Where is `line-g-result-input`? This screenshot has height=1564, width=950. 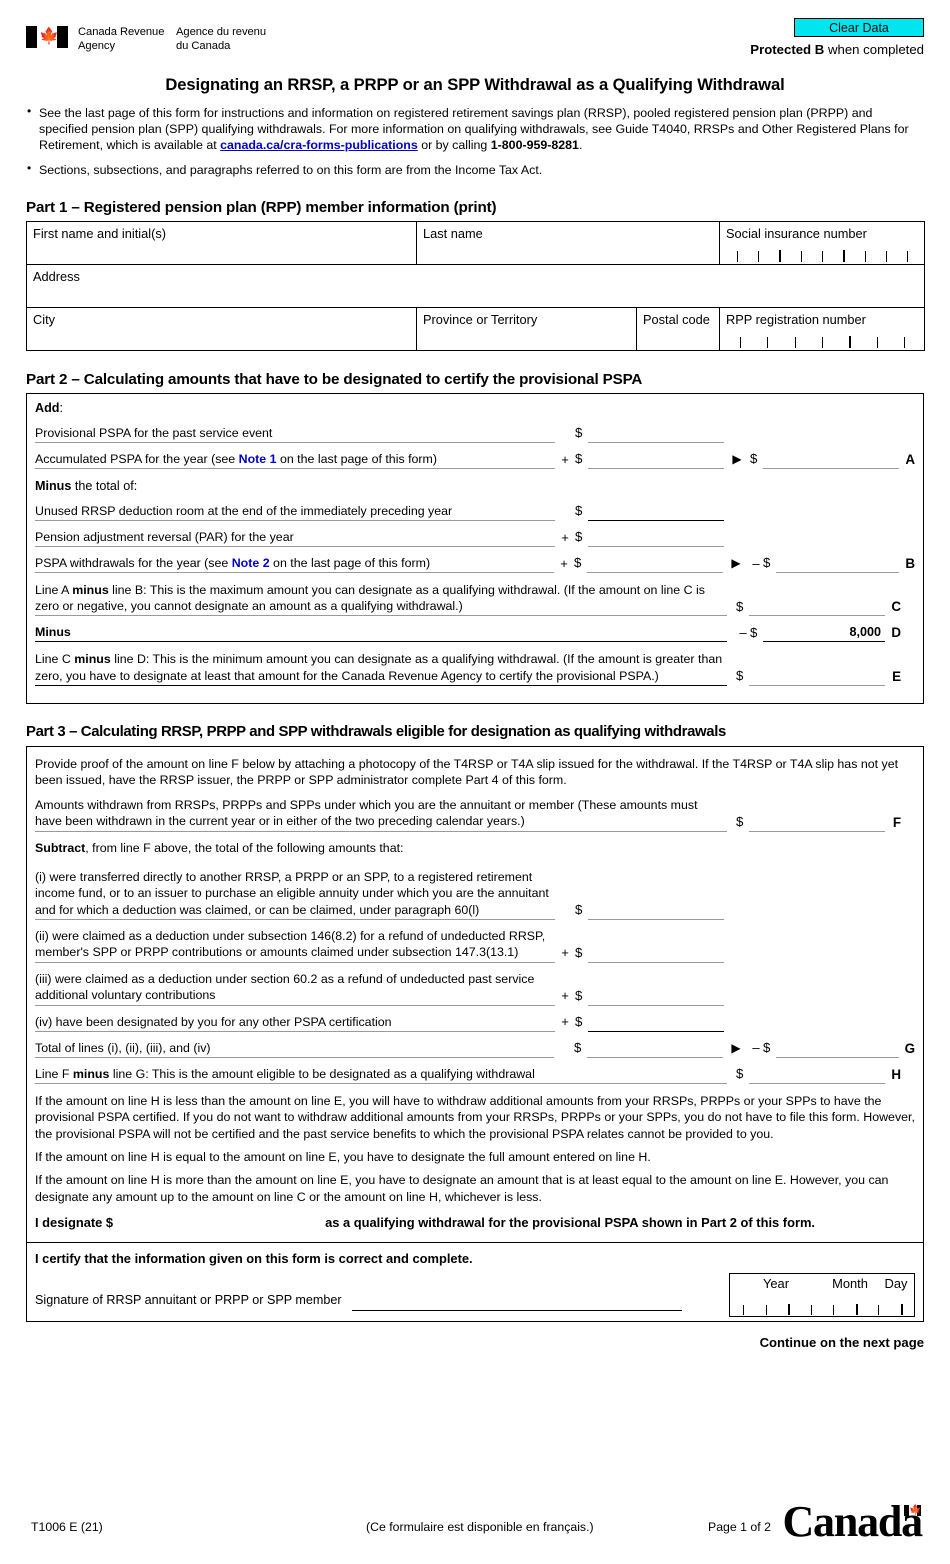 line-g-result-input is located at coordinates (837, 1049).